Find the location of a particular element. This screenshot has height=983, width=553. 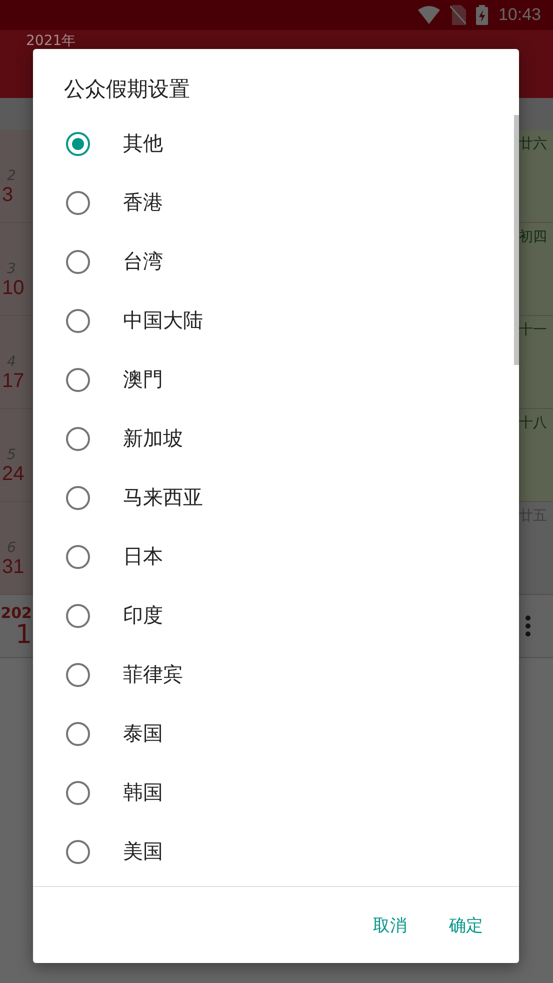

radio-option: 韩国 is located at coordinates (273, 792).